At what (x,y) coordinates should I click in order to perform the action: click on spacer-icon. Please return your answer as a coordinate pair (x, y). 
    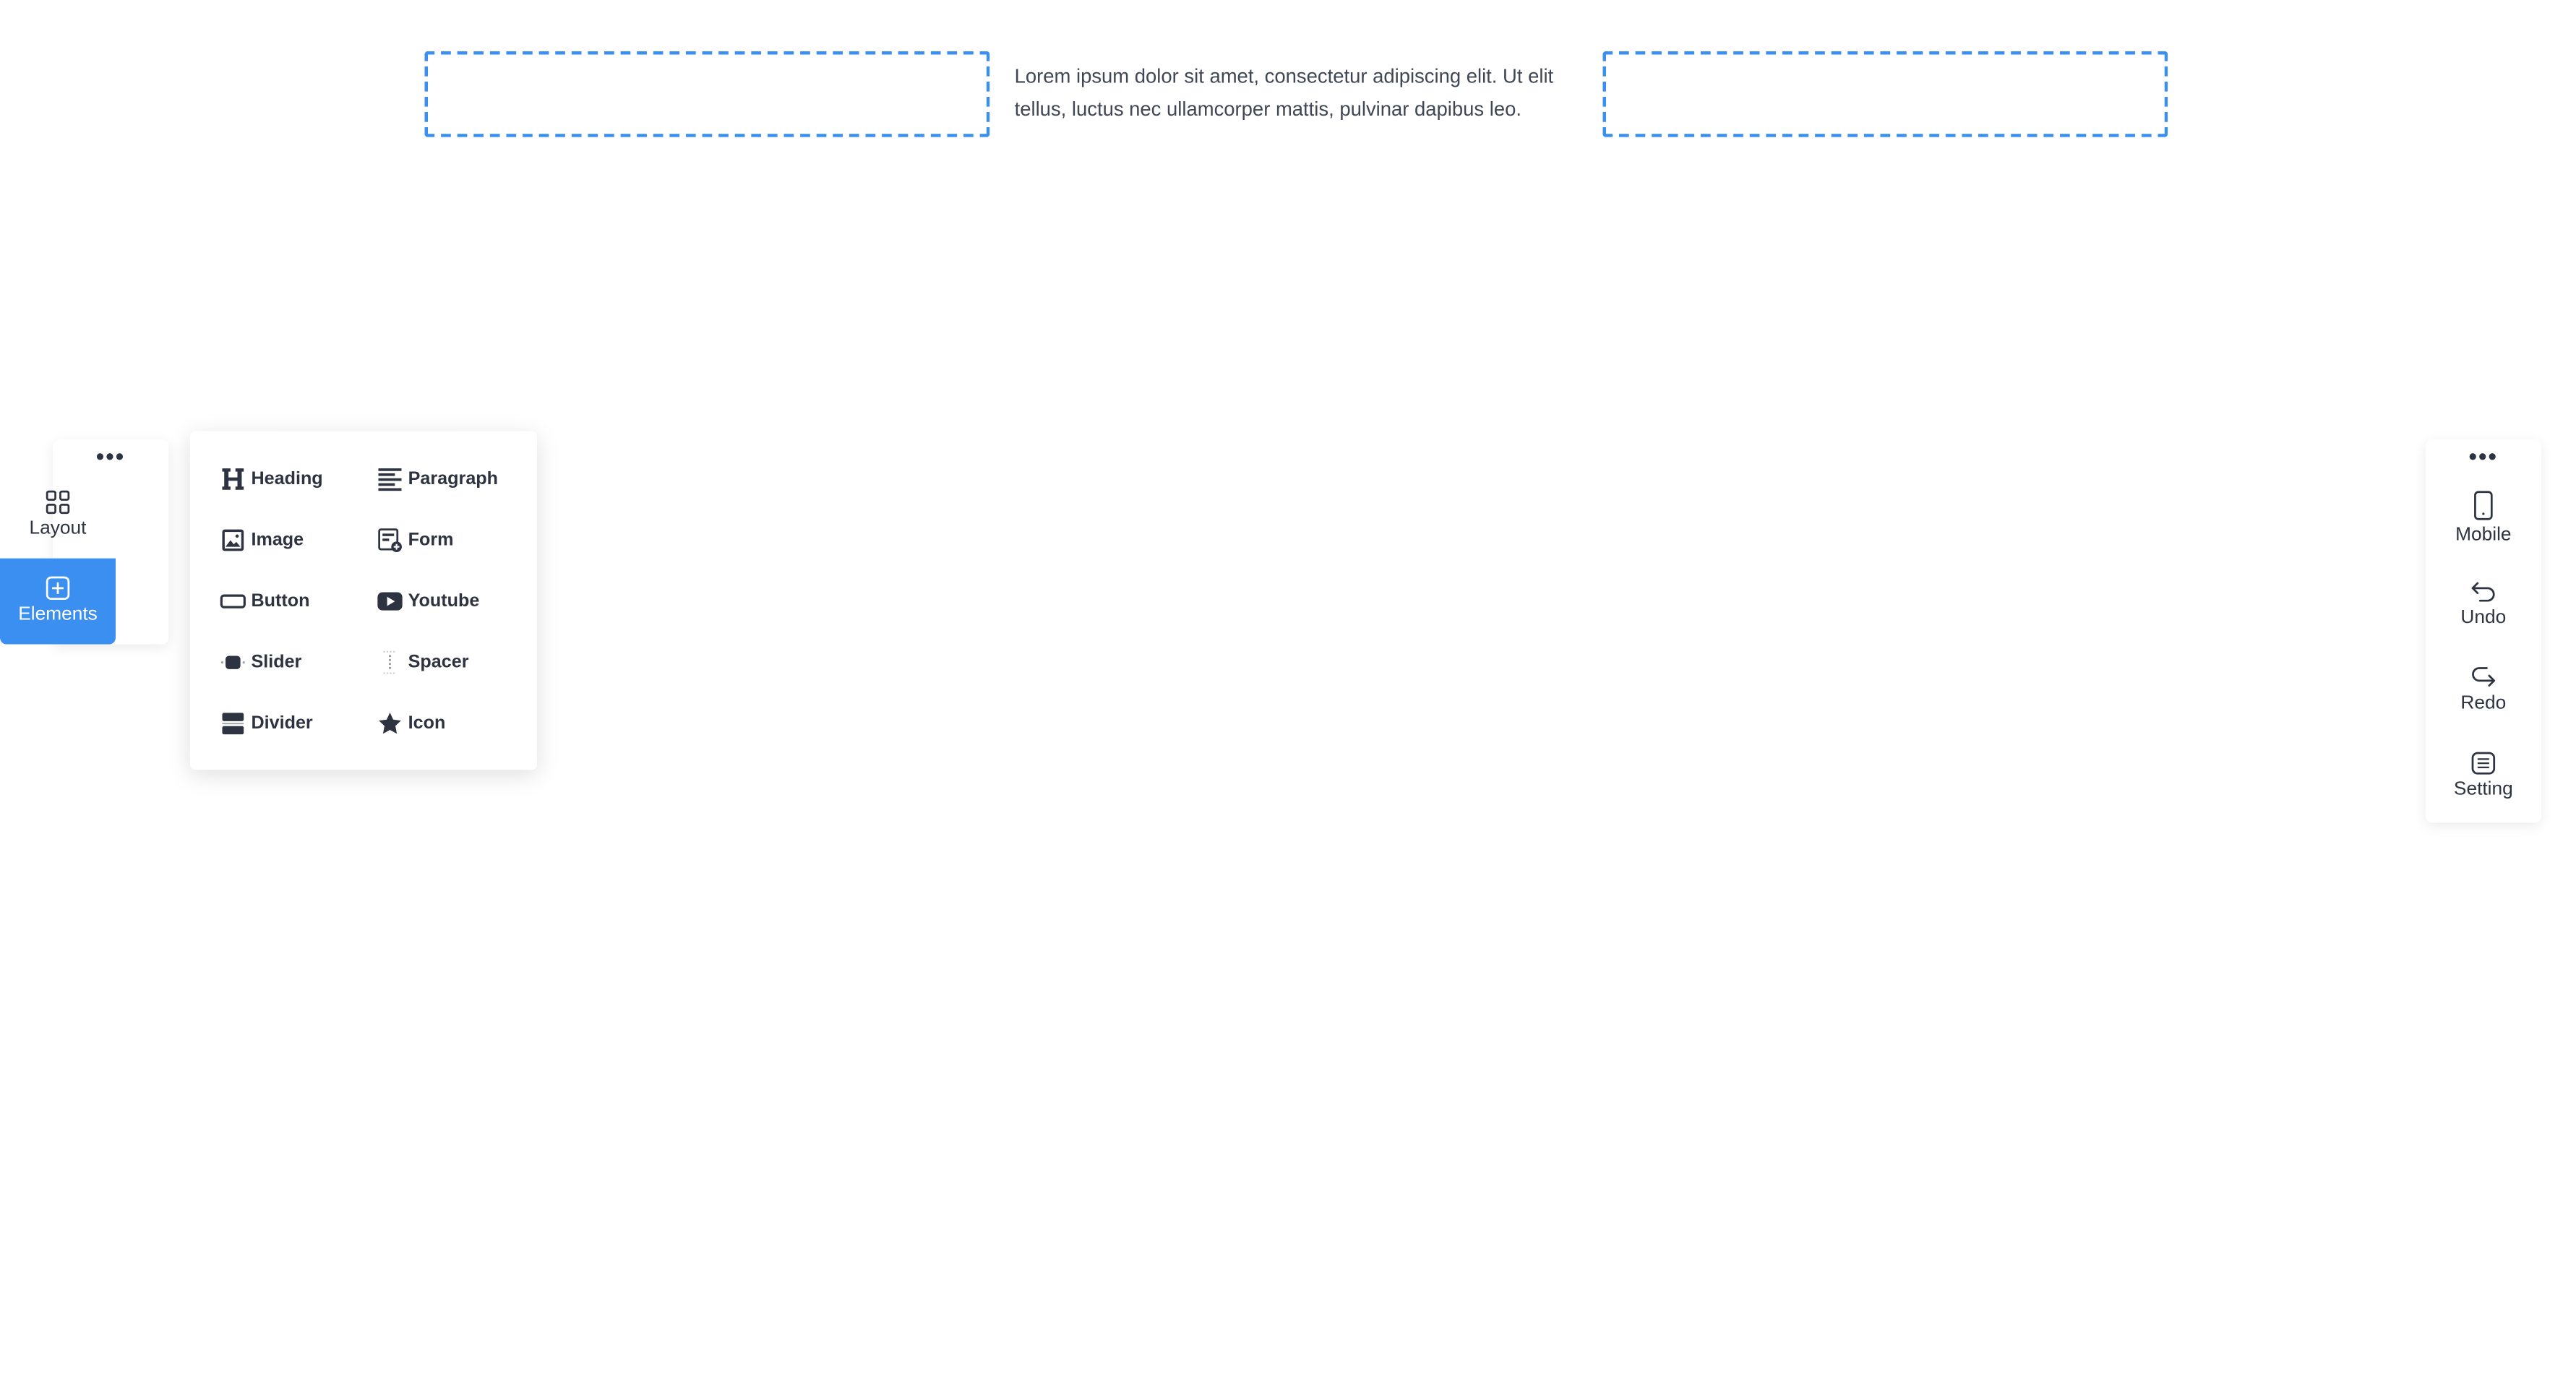
    Looking at the image, I should click on (390, 662).